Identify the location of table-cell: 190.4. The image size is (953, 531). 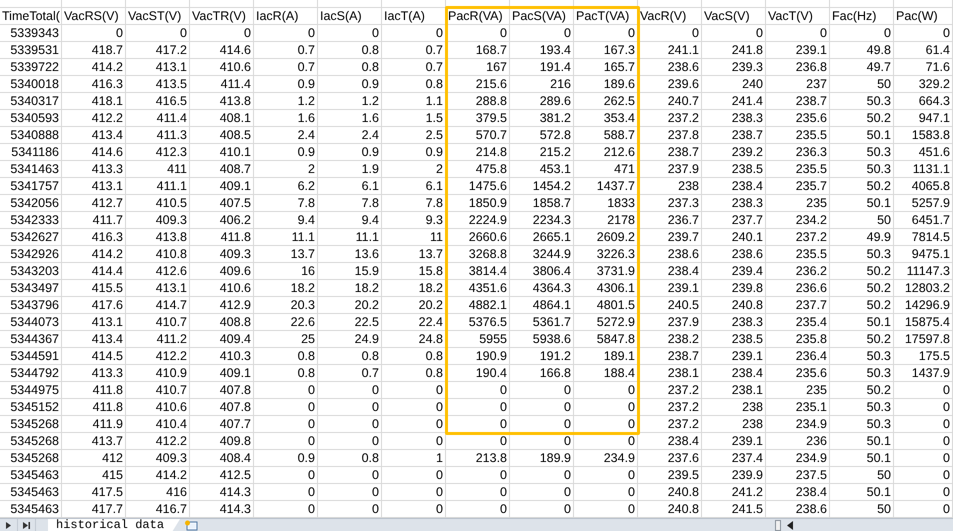
(478, 373).